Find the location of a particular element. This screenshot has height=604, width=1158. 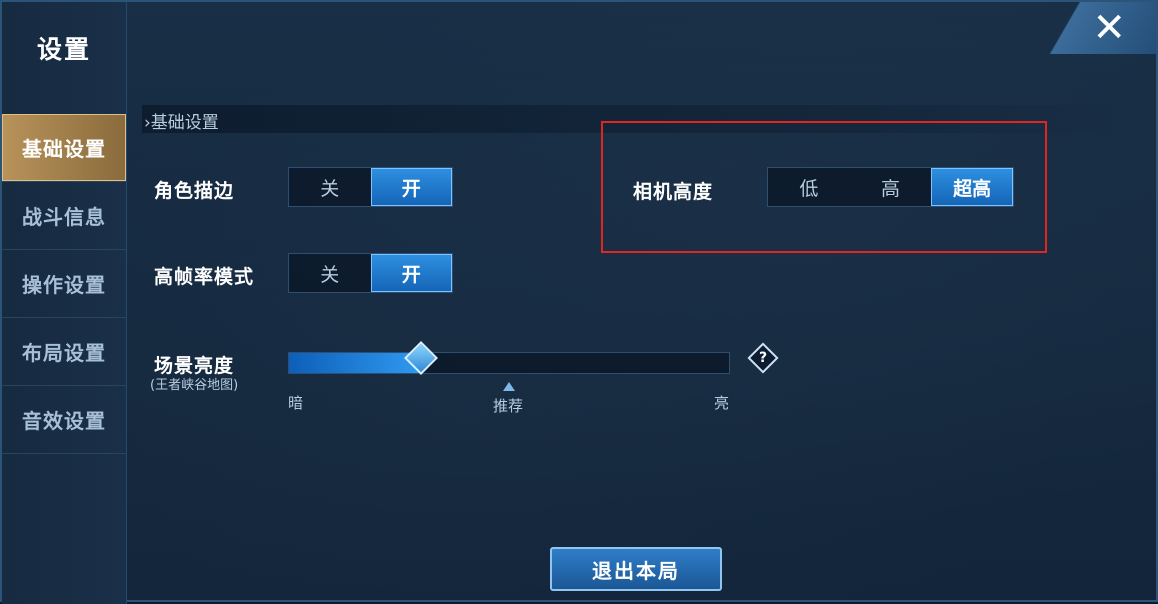

camera-height-high-option: 高 is located at coordinates (891, 187).